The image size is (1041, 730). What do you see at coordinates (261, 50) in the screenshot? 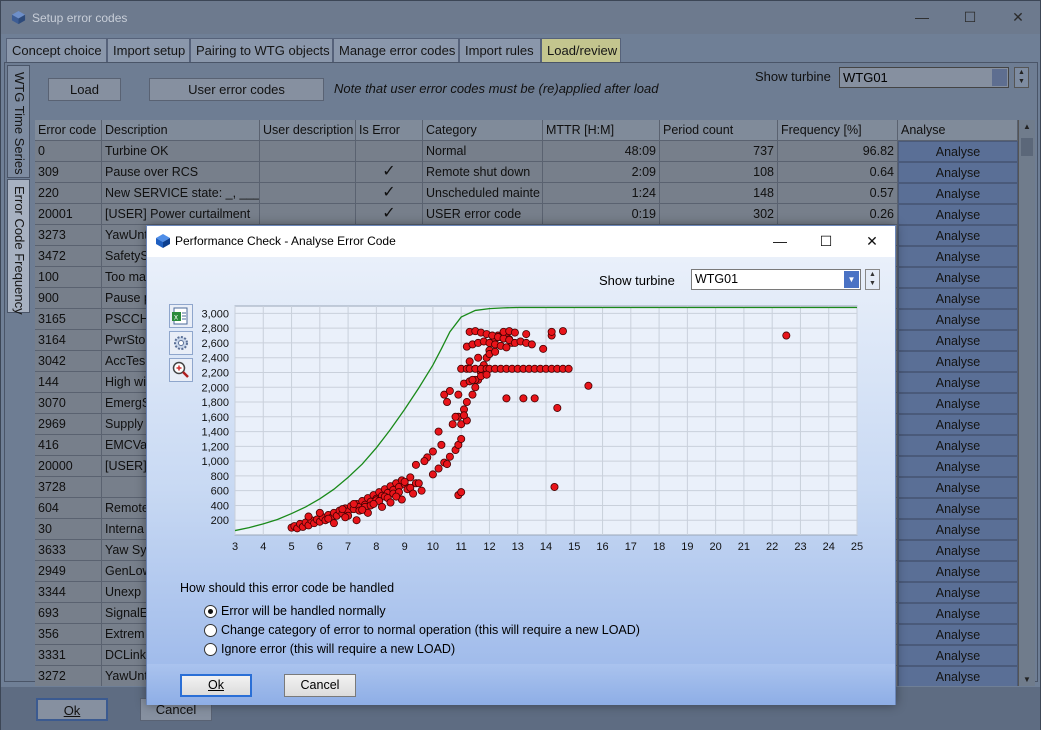
I see `tab-pairing: Pairing to WTG objects` at bounding box center [261, 50].